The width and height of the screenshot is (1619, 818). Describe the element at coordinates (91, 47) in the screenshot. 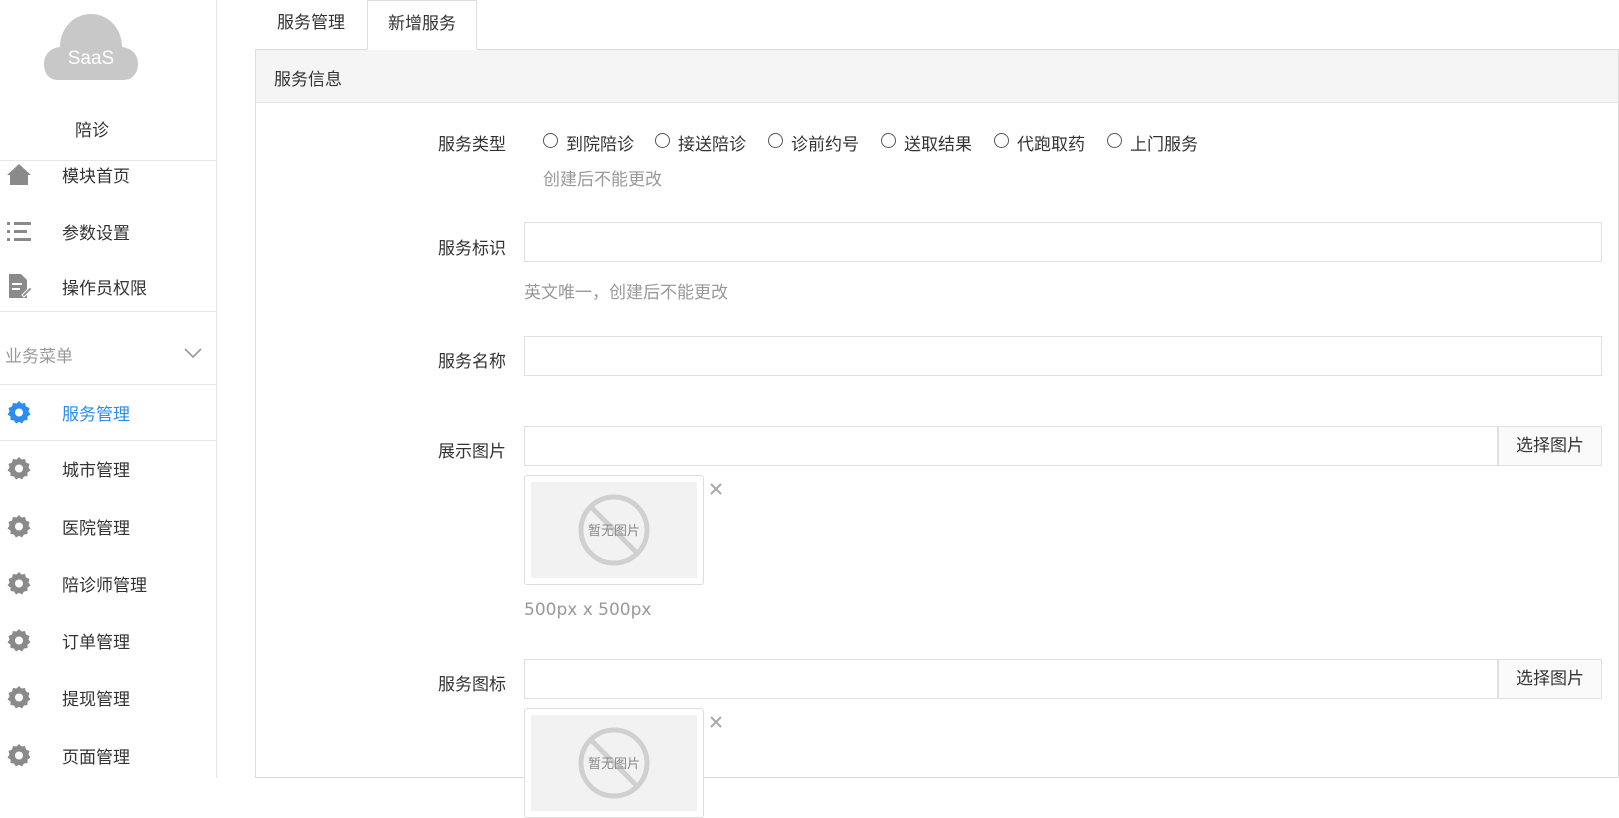

I see `saas-cloud-logo: SaaS` at that location.